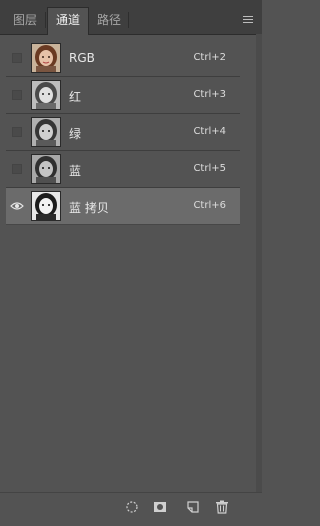  What do you see at coordinates (109, 21) in the screenshot?
I see `tab-paths: 路径` at bounding box center [109, 21].